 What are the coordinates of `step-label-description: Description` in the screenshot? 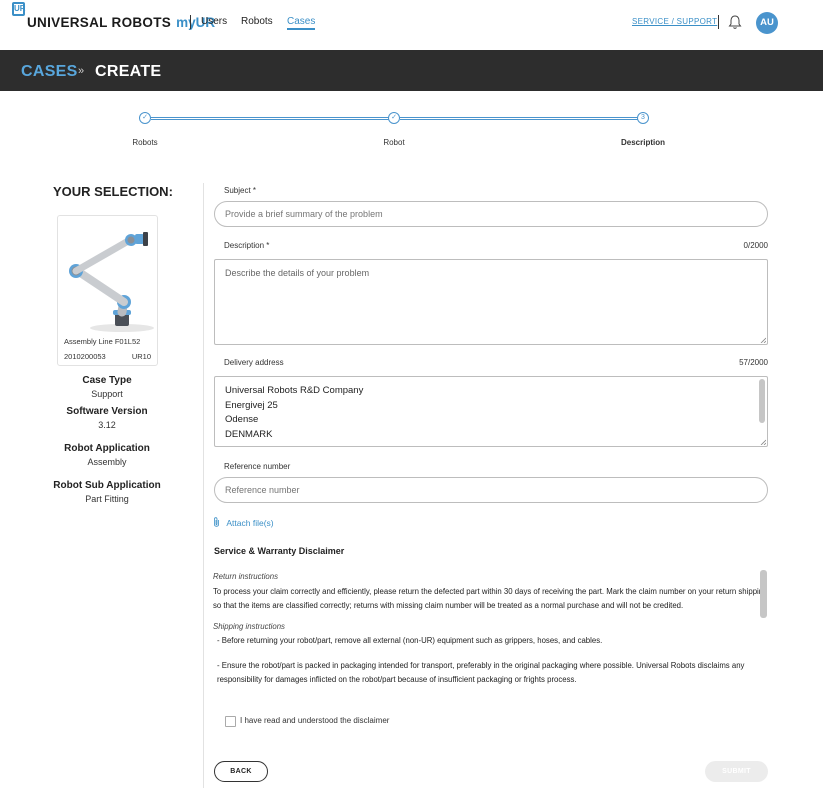 It's located at (643, 142).